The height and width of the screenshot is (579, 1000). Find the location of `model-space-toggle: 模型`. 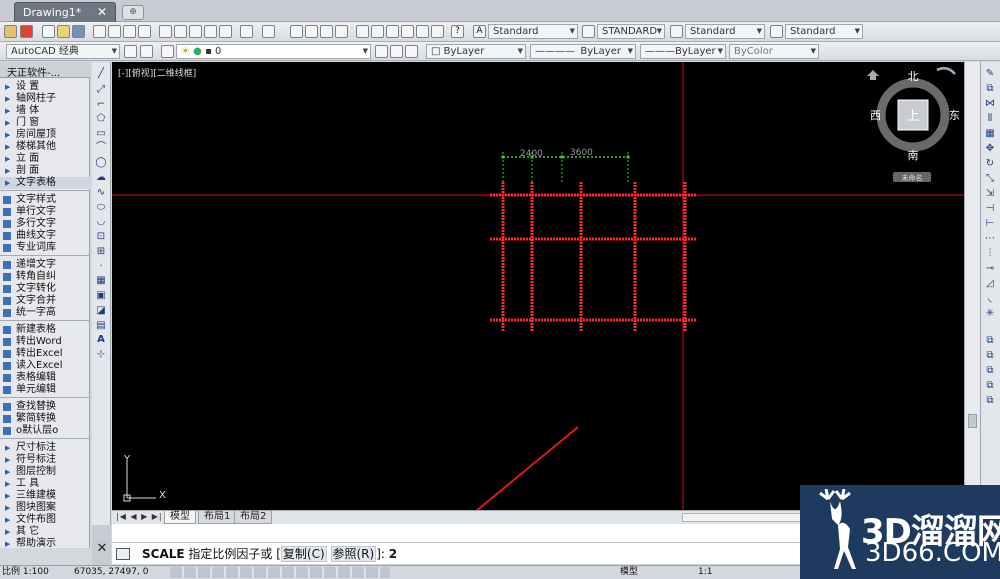

model-space-toggle: 模型 is located at coordinates (629, 572).